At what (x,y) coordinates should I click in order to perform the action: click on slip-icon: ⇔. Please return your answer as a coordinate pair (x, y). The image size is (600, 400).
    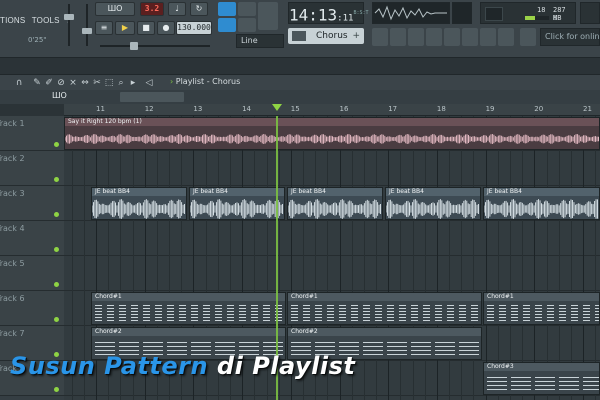
    Looking at the image, I should click on (85, 83).